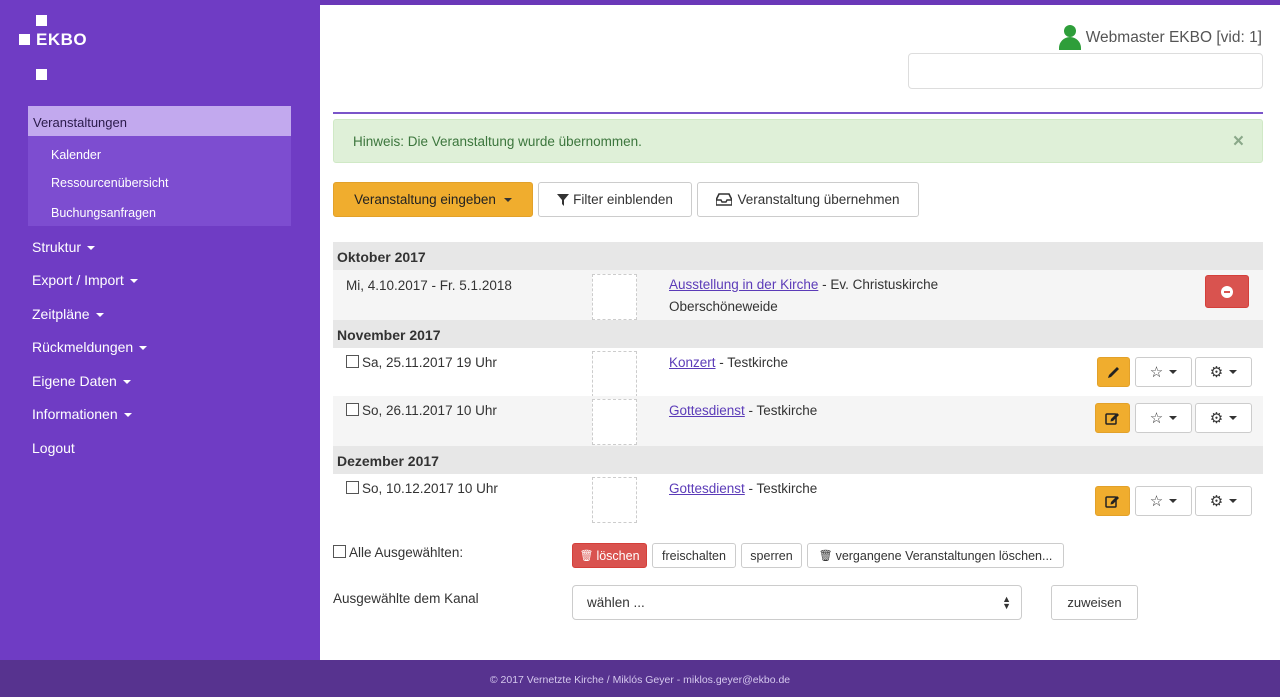 This screenshot has height=697, width=1280. Describe the element at coordinates (771, 555) in the screenshot. I see `lock-button: sperren` at that location.